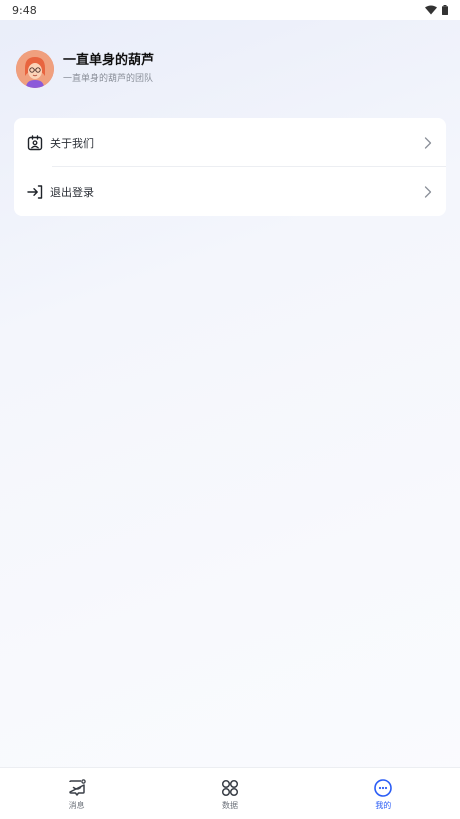 This screenshot has width=460, height=819. What do you see at coordinates (109, 60) in the screenshot?
I see `user-name: 一直单身的葫芦` at bounding box center [109, 60].